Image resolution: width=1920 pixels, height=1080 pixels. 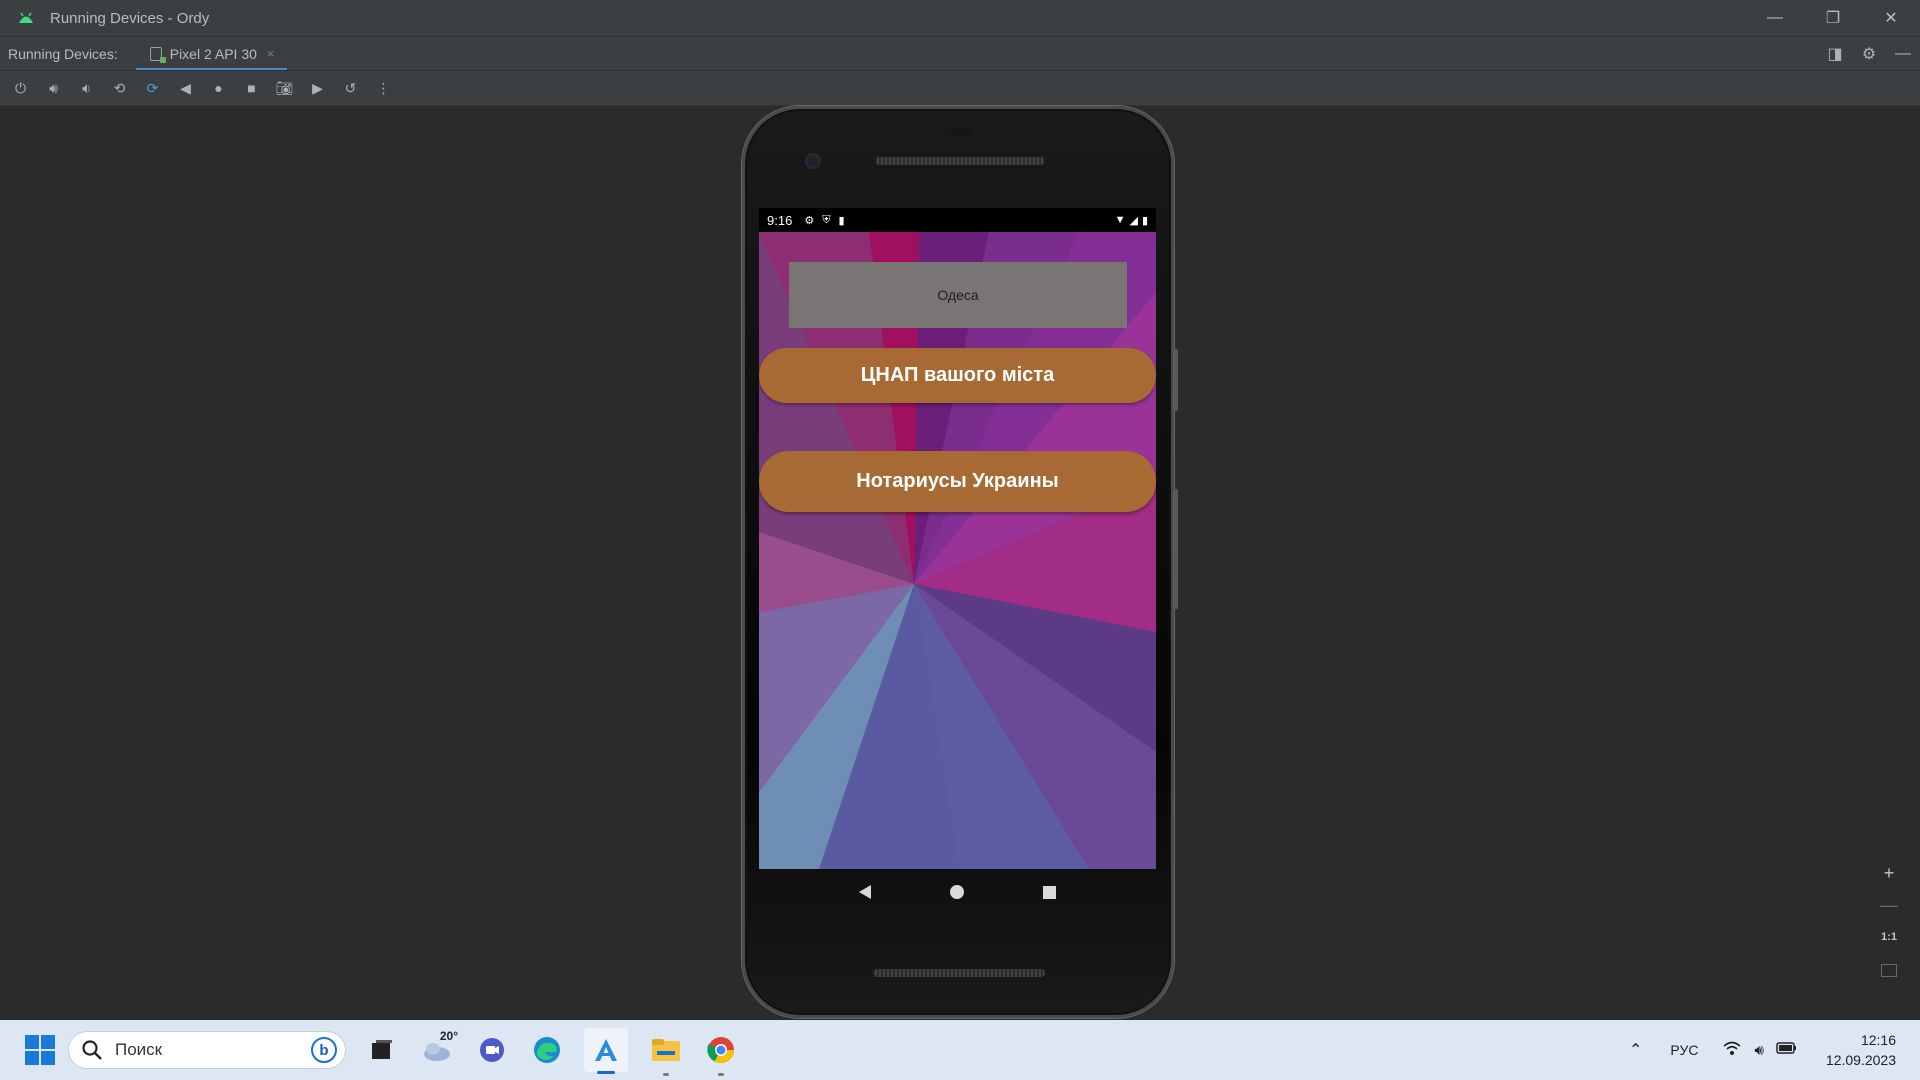 I want to click on front-camera, so click(x=813, y=161).